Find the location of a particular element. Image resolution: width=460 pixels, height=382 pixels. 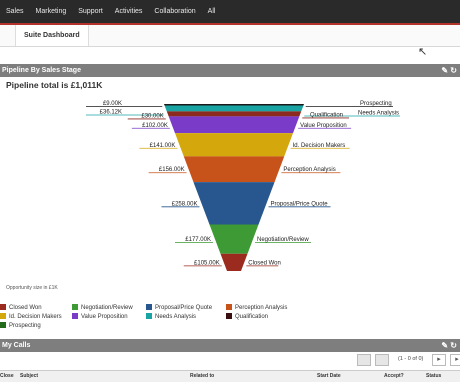

legend-swatch-value-proposition is located at coordinates (75, 316).